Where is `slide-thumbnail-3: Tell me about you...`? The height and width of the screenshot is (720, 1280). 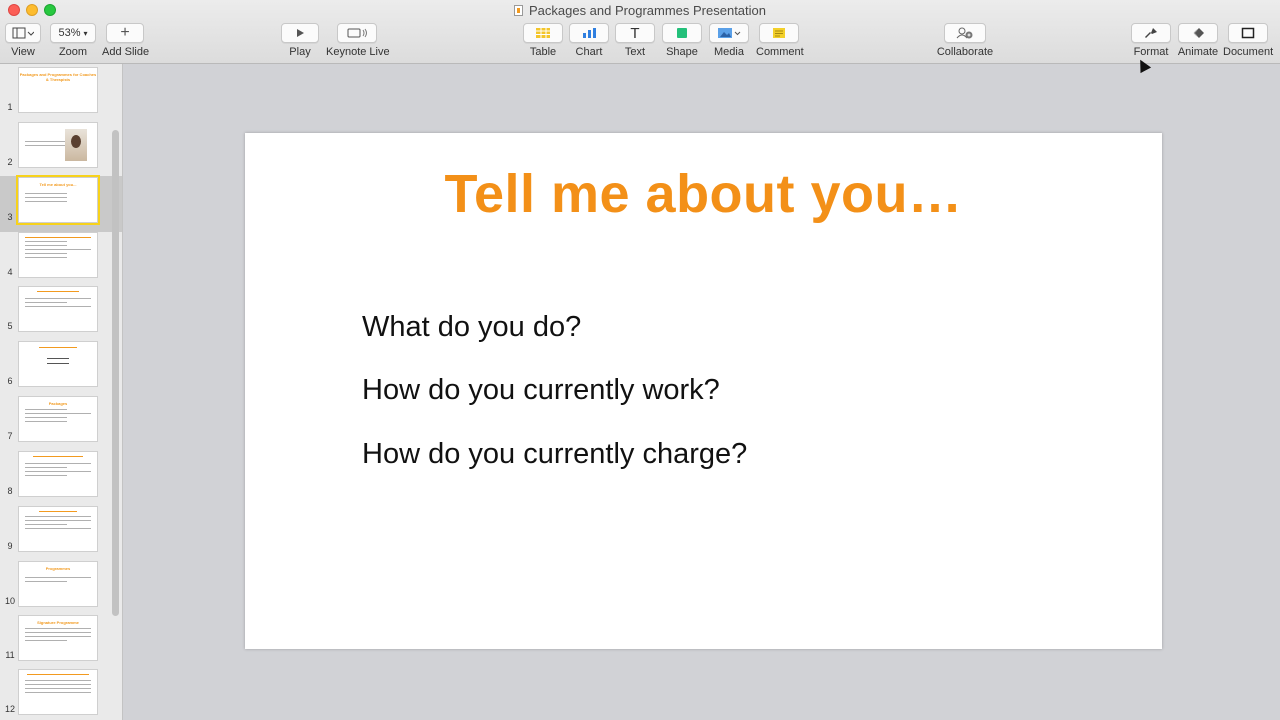
slide-thumbnail-3: Tell me about you... is located at coordinates (58, 200).